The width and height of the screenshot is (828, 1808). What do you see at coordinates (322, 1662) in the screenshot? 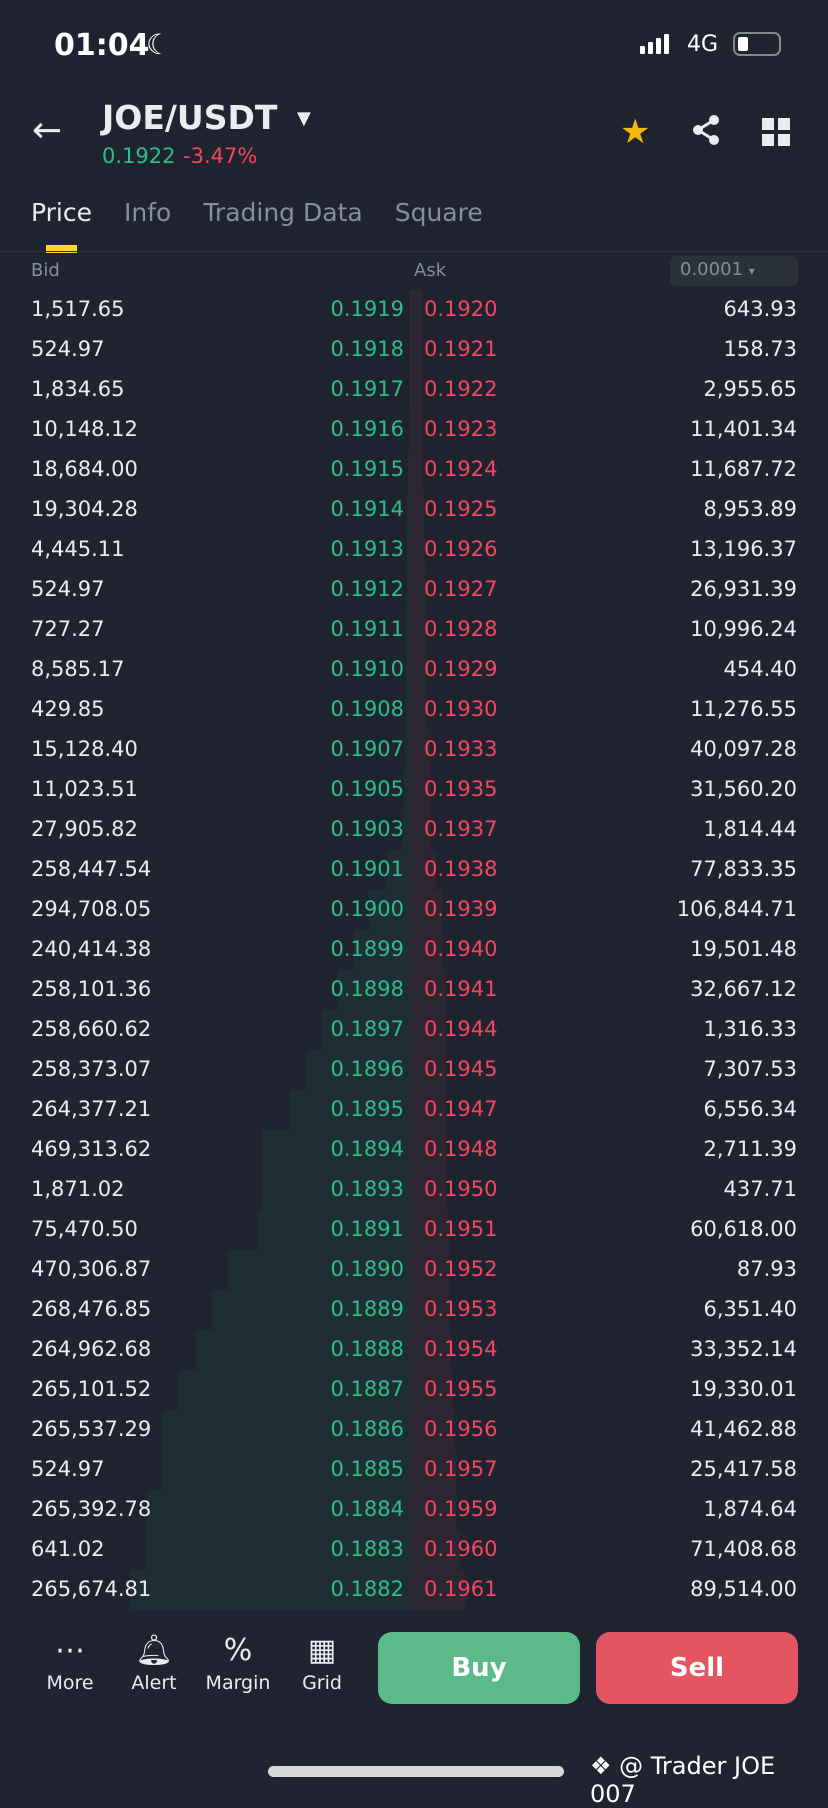
I see `action-grid: ▦Grid` at bounding box center [322, 1662].